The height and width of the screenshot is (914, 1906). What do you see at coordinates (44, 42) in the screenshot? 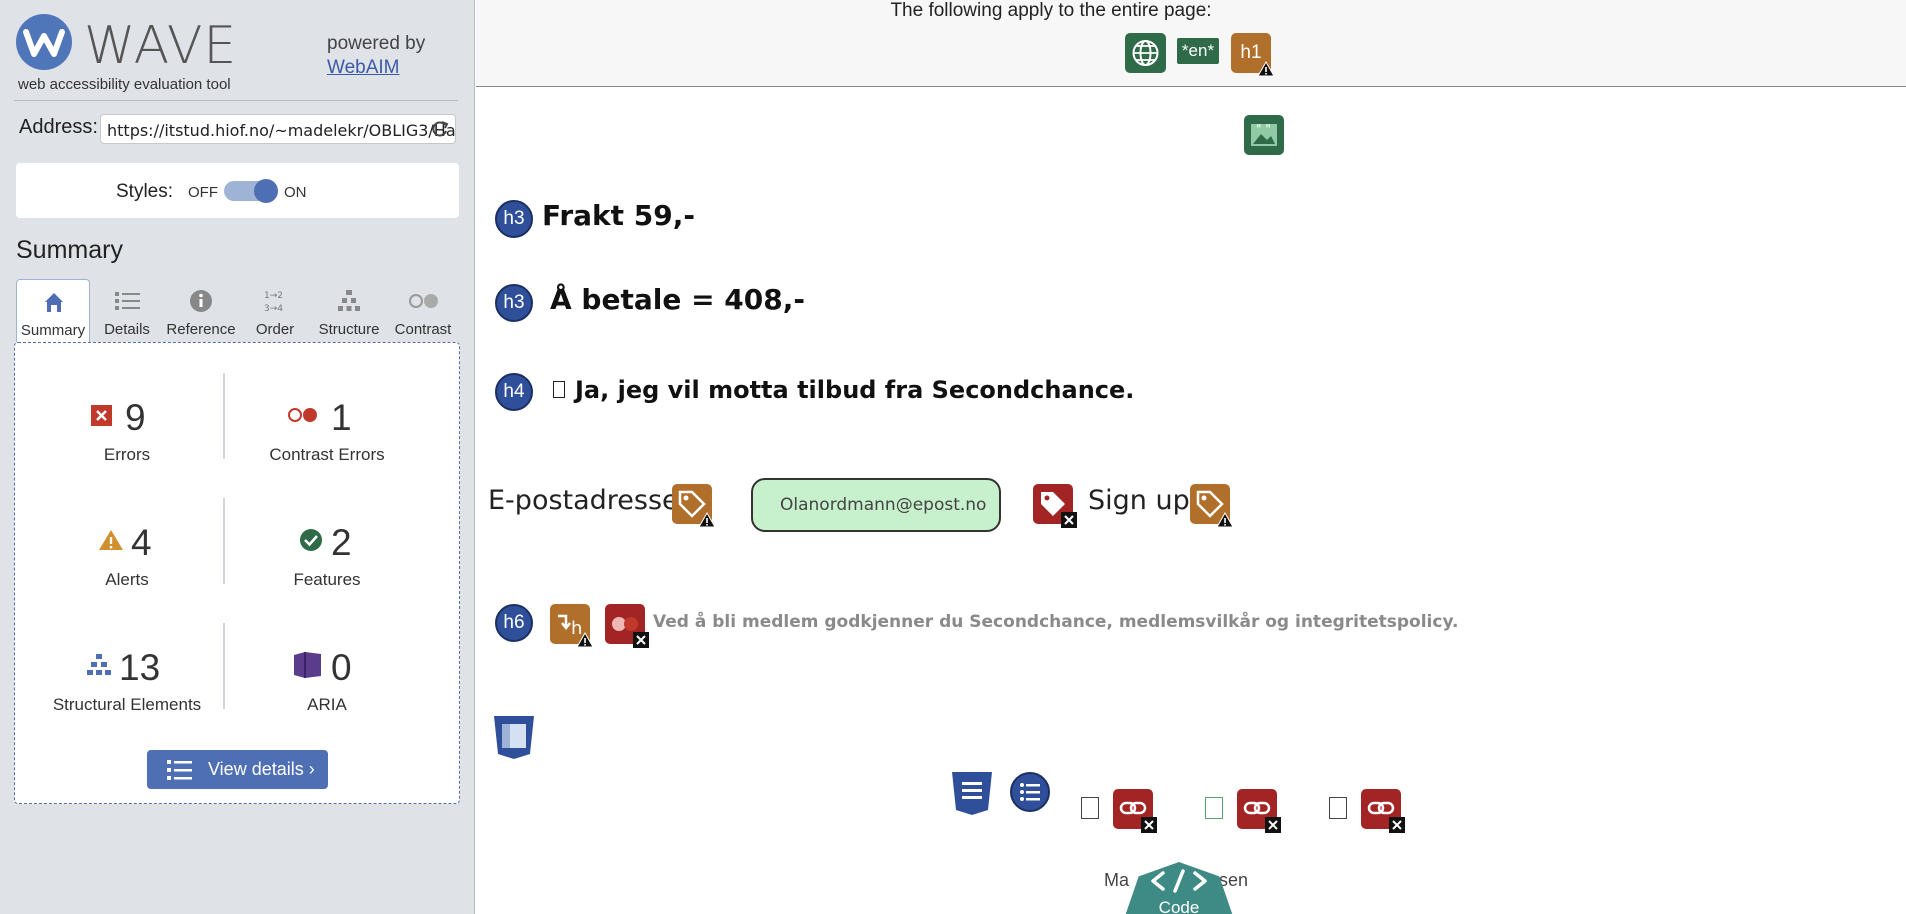
I see `wave-logo-icon` at bounding box center [44, 42].